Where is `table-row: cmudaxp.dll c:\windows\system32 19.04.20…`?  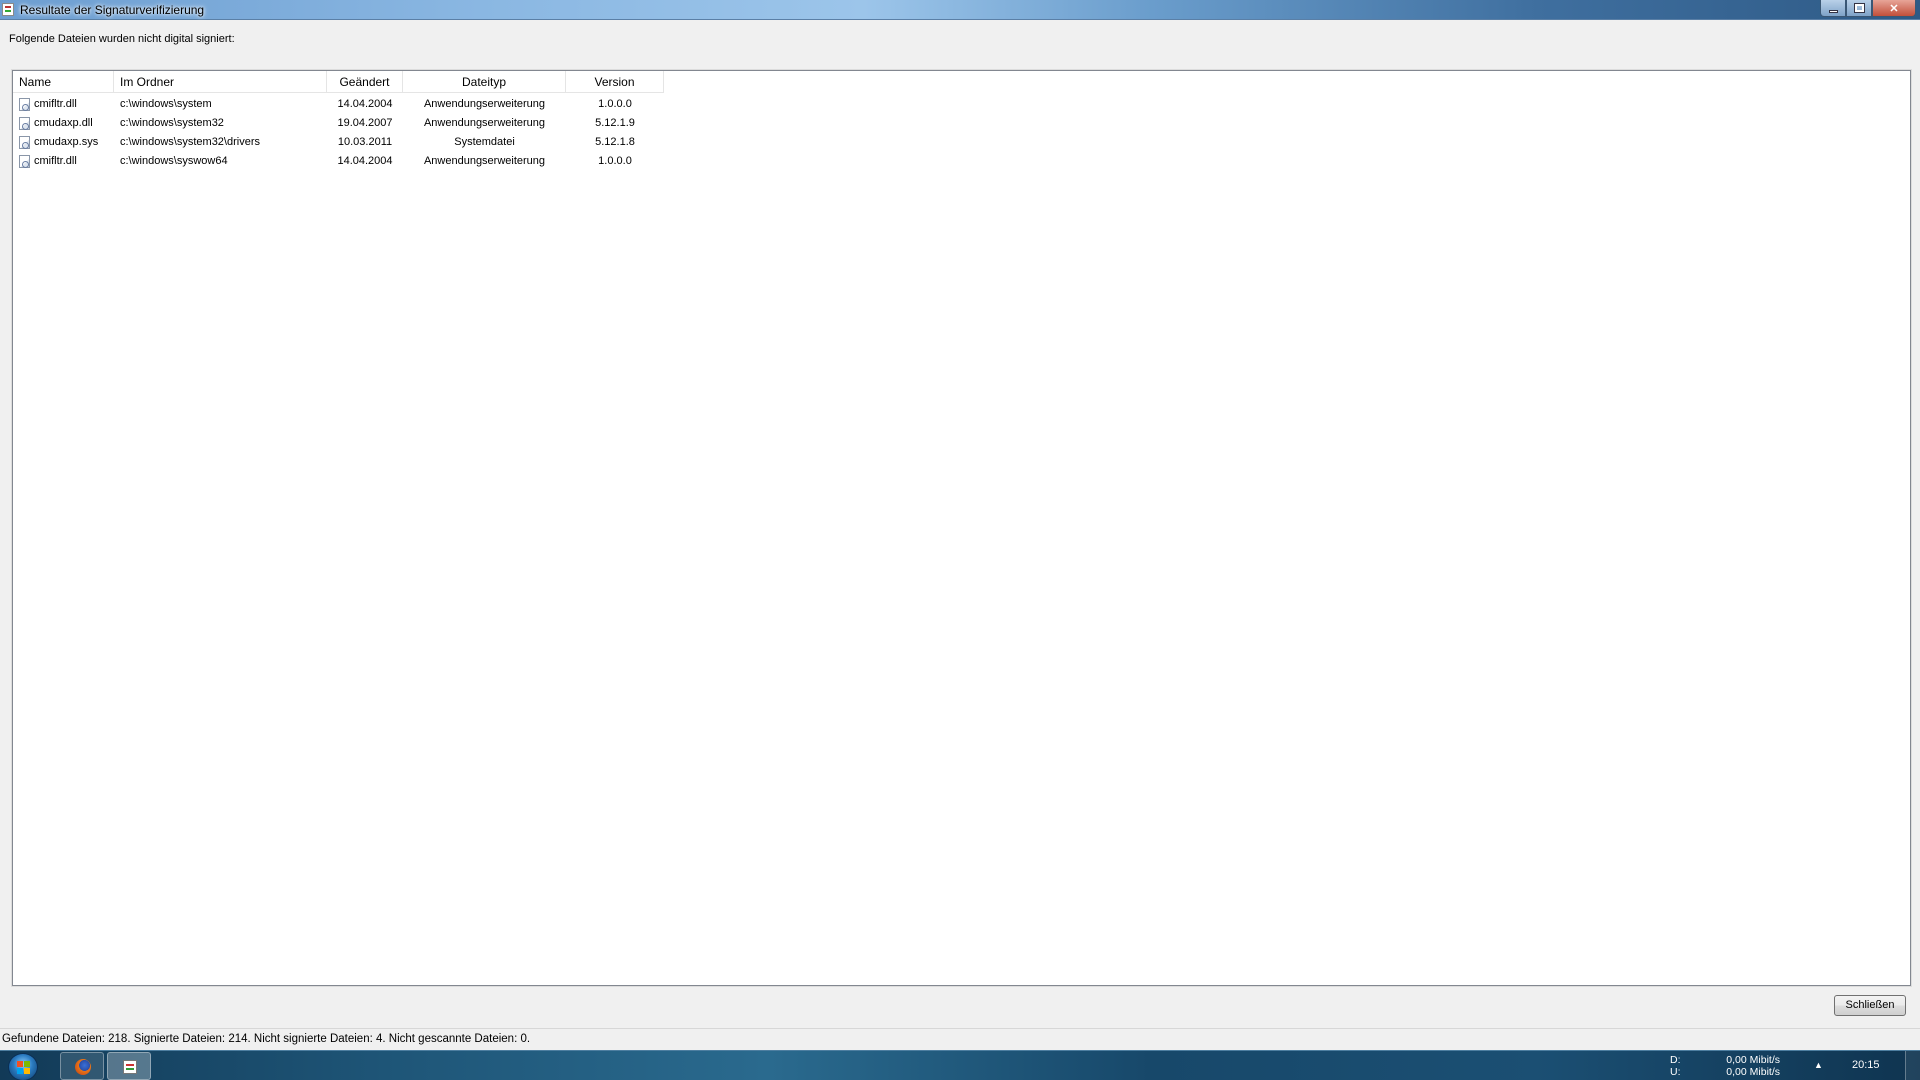
table-row: cmudaxp.dll c:\windows\system32 19.04.20… is located at coordinates (338, 123).